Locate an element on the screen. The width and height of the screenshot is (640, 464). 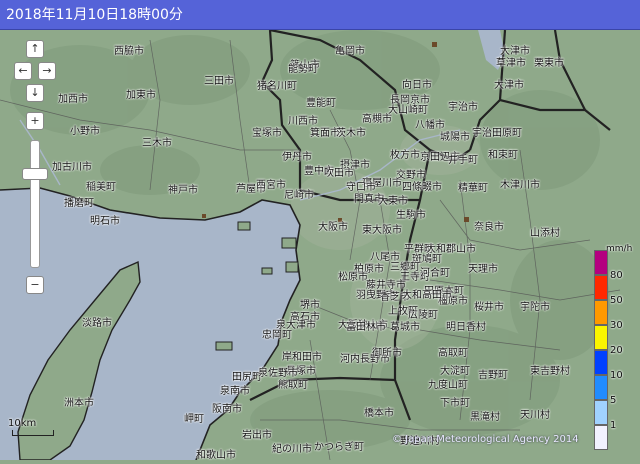
scale-label: 10km is located at coordinates (22, 423).